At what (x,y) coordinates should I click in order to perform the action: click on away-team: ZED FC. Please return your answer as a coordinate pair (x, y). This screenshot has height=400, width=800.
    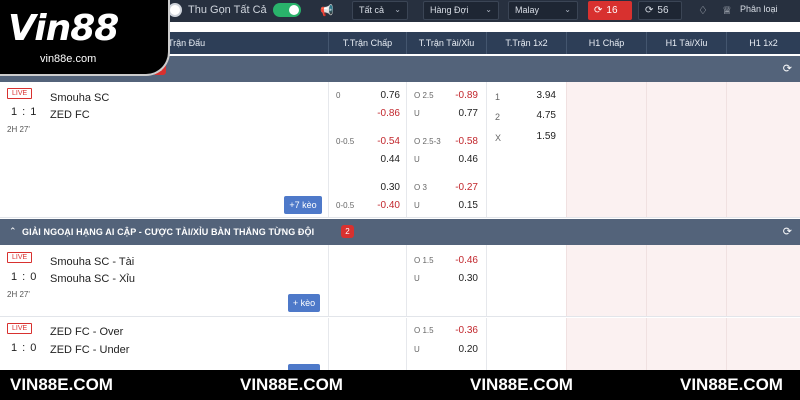
    Looking at the image, I should click on (70, 115).